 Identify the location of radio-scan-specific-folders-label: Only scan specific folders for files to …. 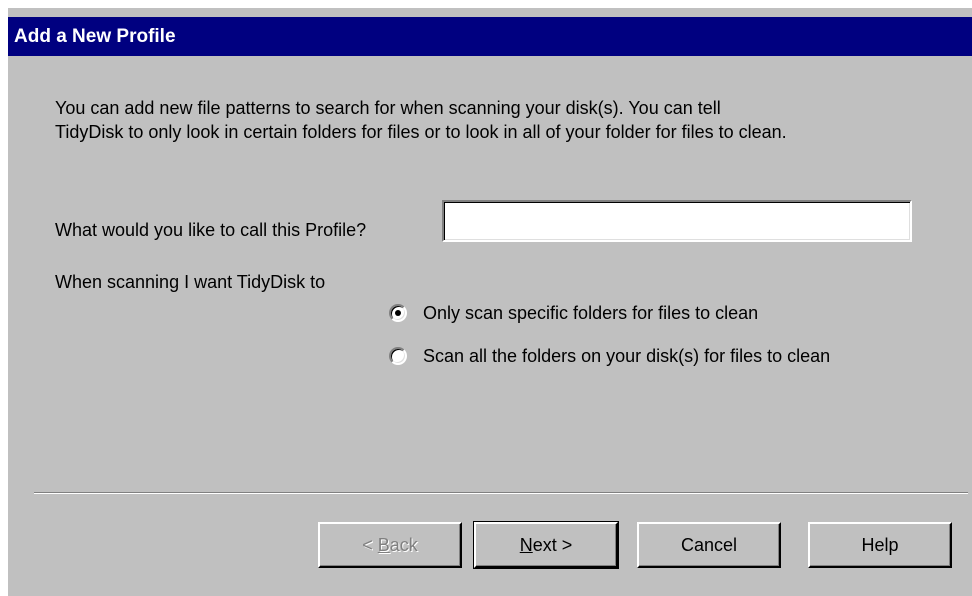
(590, 313).